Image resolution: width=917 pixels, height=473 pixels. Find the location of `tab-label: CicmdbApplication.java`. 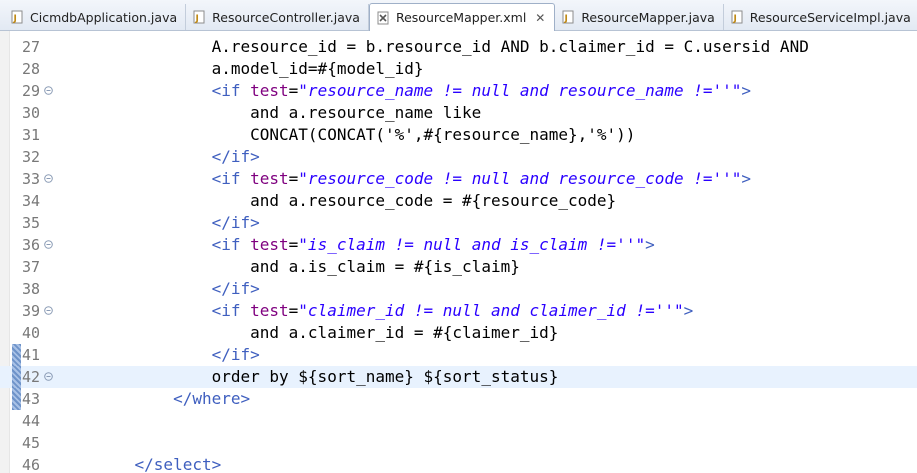

tab-label: CicmdbApplication.java is located at coordinates (104, 17).